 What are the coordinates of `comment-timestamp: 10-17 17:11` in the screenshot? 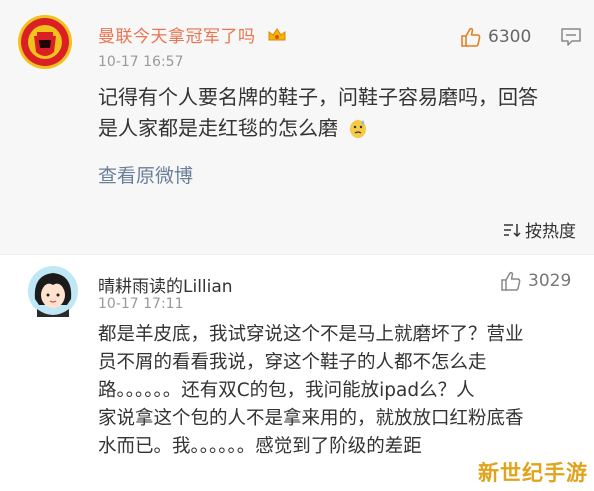 It's located at (141, 304).